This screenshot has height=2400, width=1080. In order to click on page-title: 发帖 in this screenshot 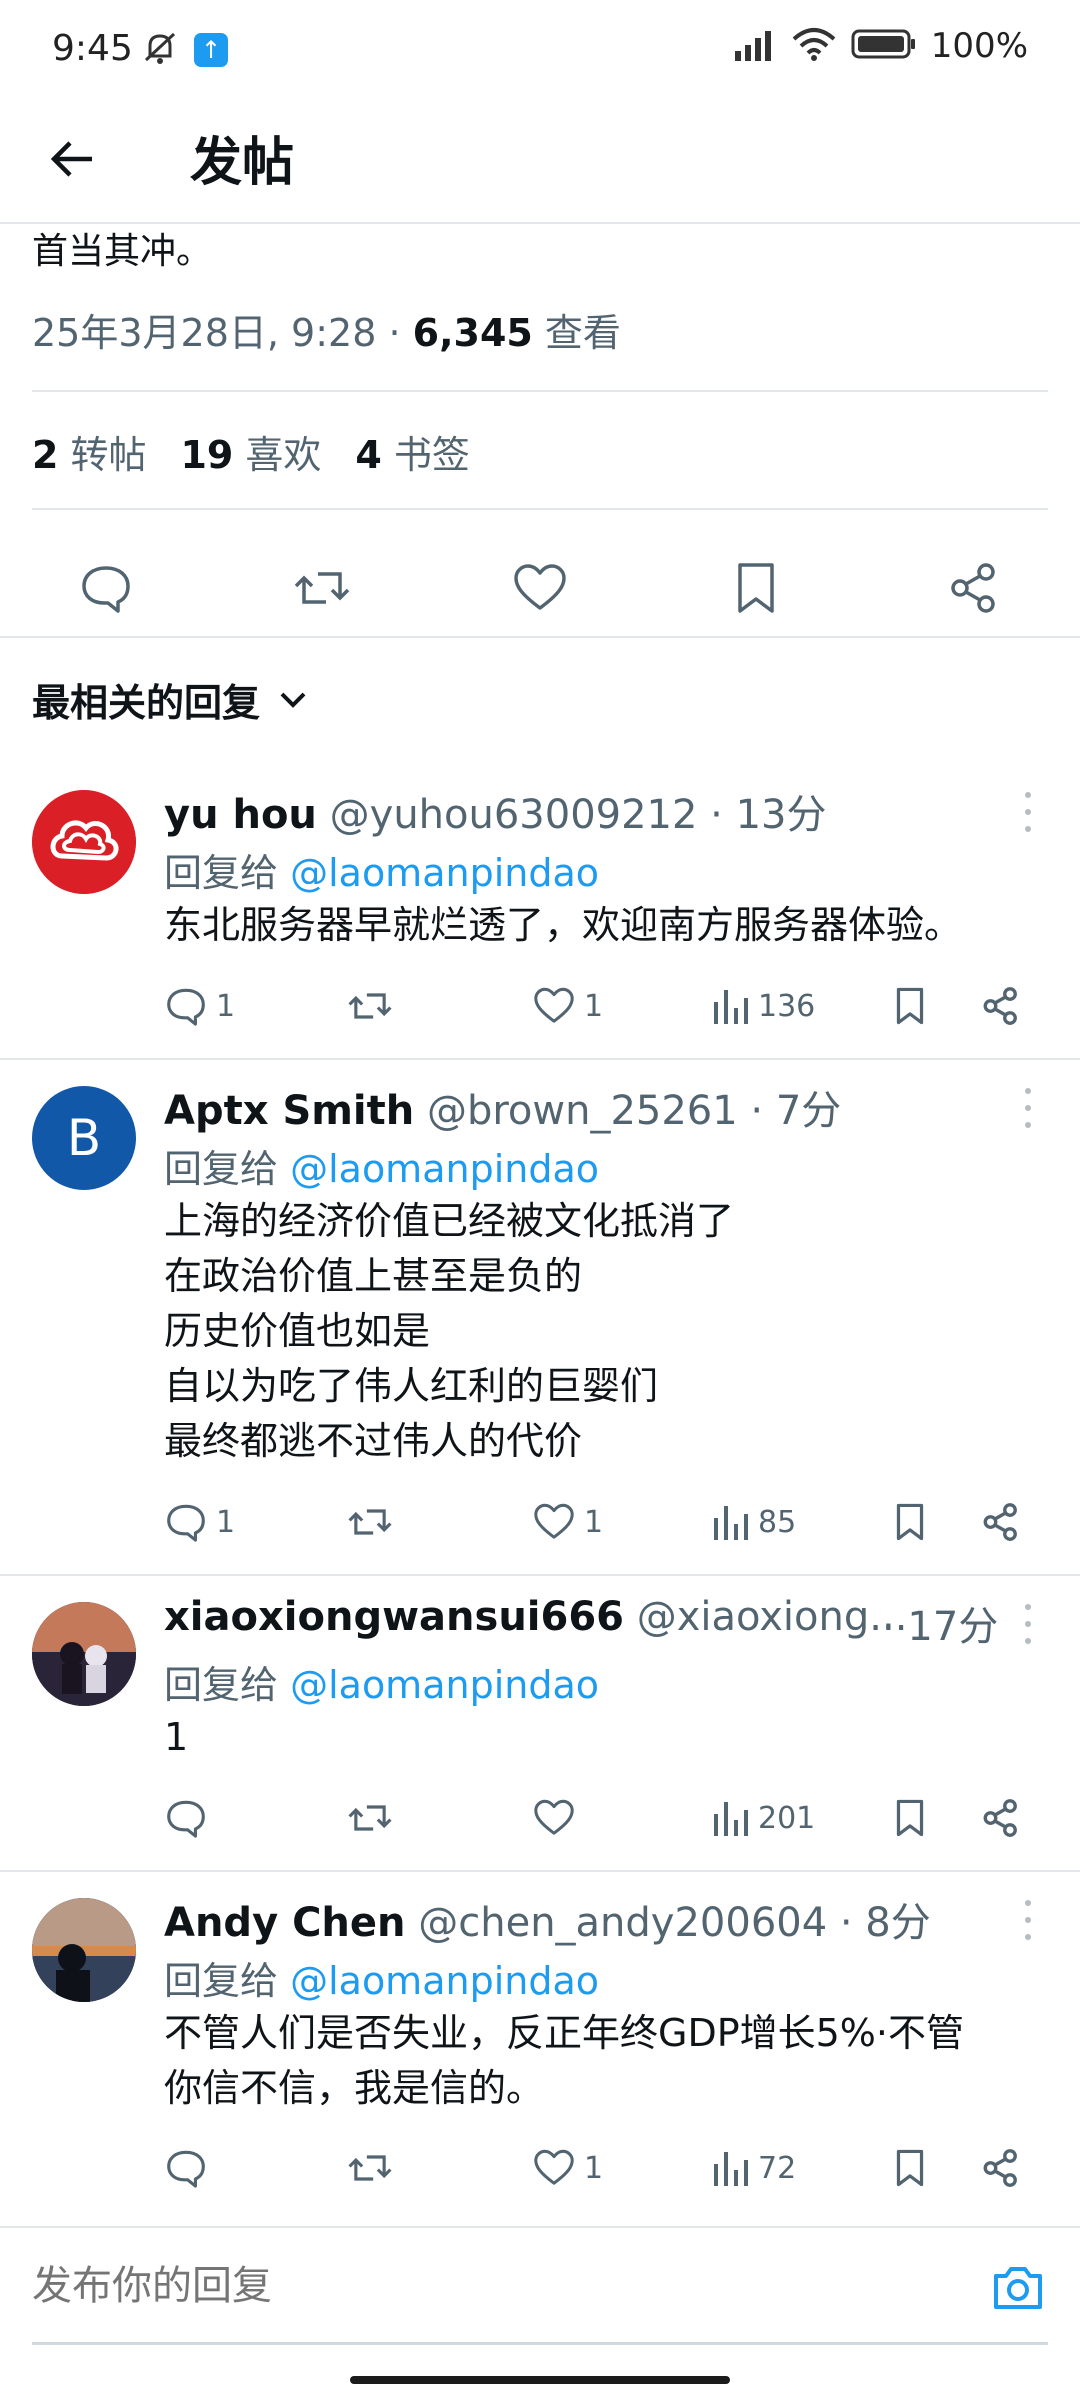, I will do `click(242, 163)`.